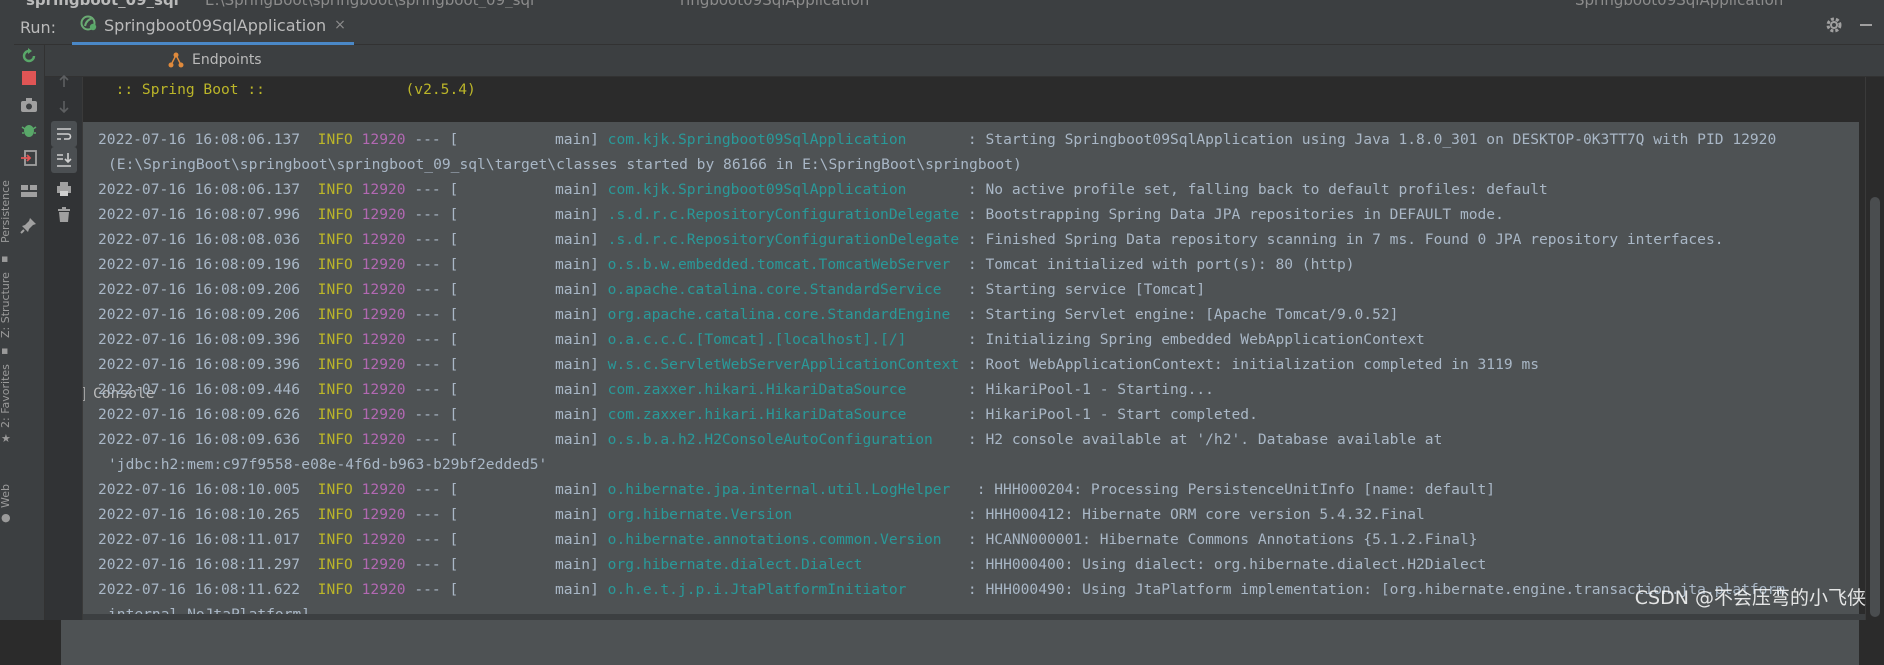 The height and width of the screenshot is (665, 1884). I want to click on log-logger: w.s.c.ServletWebServerApplicationContext, so click(783, 364).